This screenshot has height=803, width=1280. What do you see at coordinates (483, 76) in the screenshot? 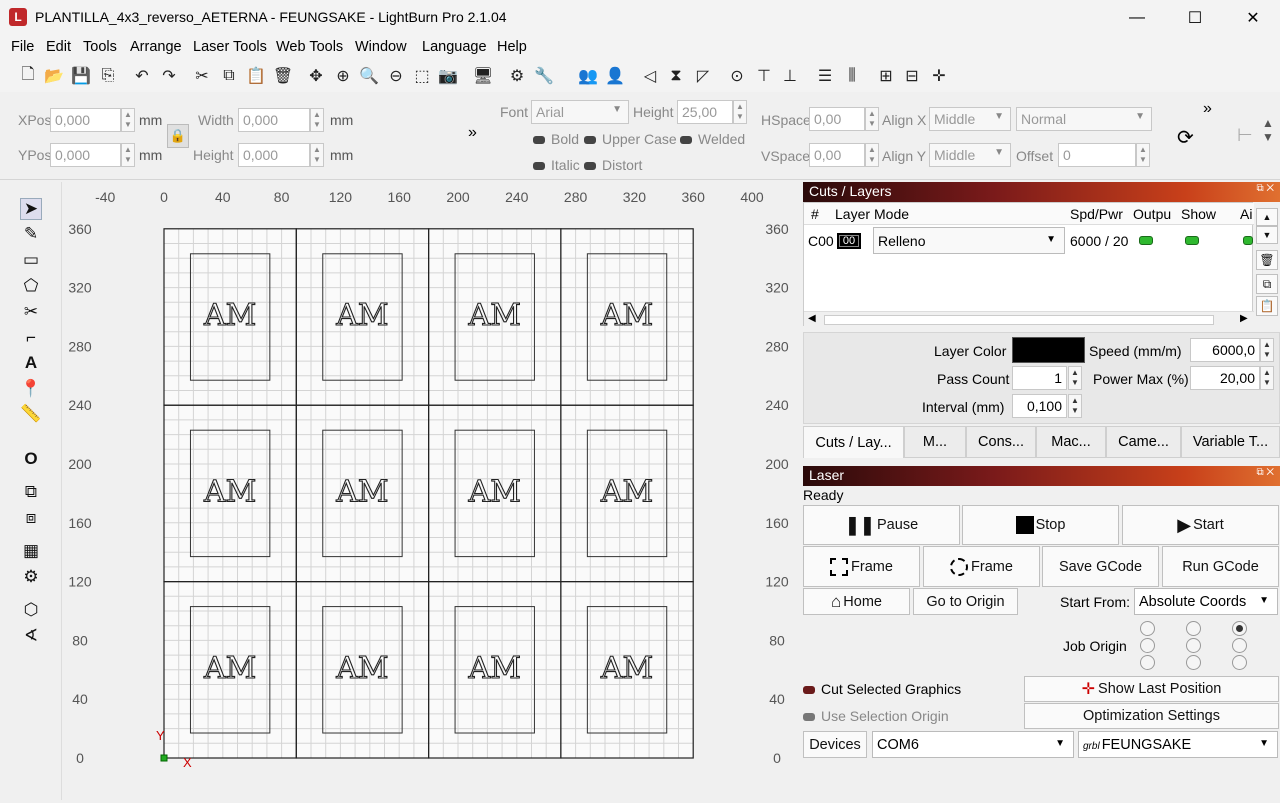
I see `monitor-icon: 🖥` at bounding box center [483, 76].